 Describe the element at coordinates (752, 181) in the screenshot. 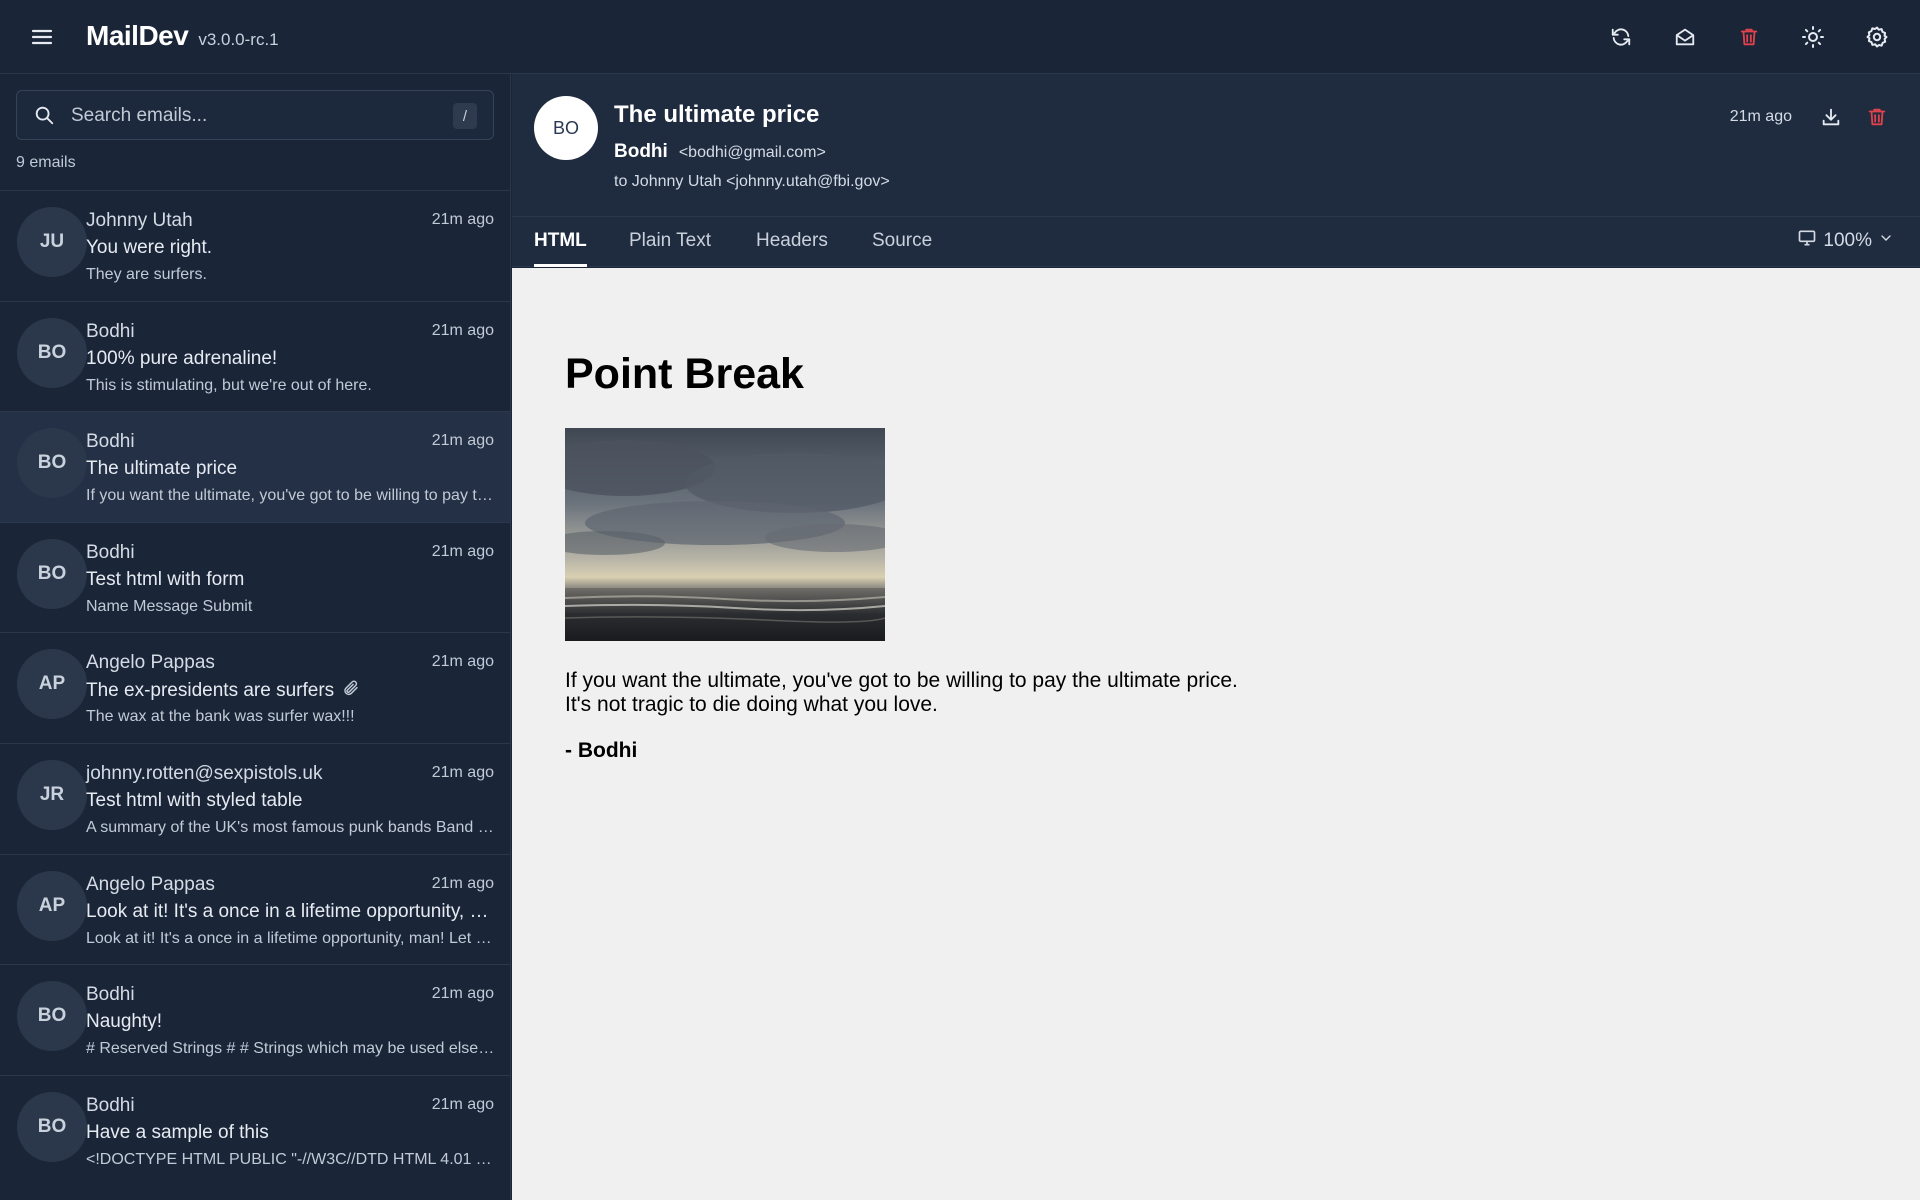

I see `message-recipient: to Johnny Utah <johnny.utah@fbi.gov>` at that location.